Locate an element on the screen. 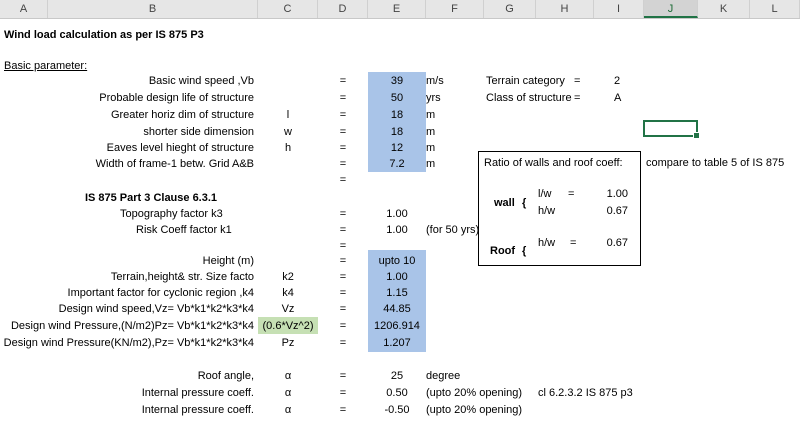  label-internal-pressure-2: Internal pressure coeff. is located at coordinates (197, 410).